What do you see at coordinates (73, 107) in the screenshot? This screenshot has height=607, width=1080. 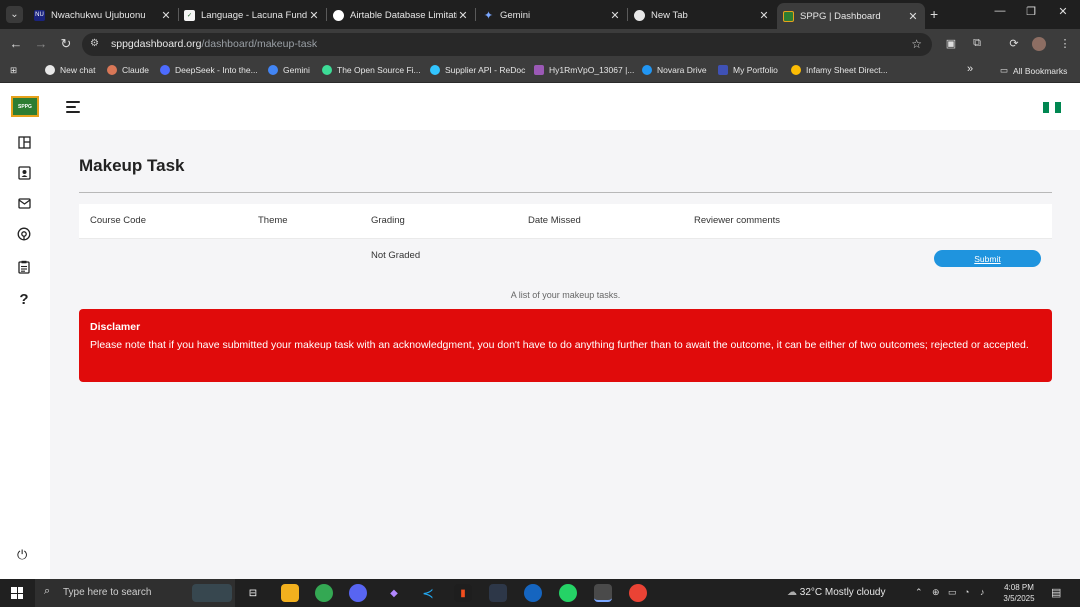 I see `hamburger-menu-icon` at bounding box center [73, 107].